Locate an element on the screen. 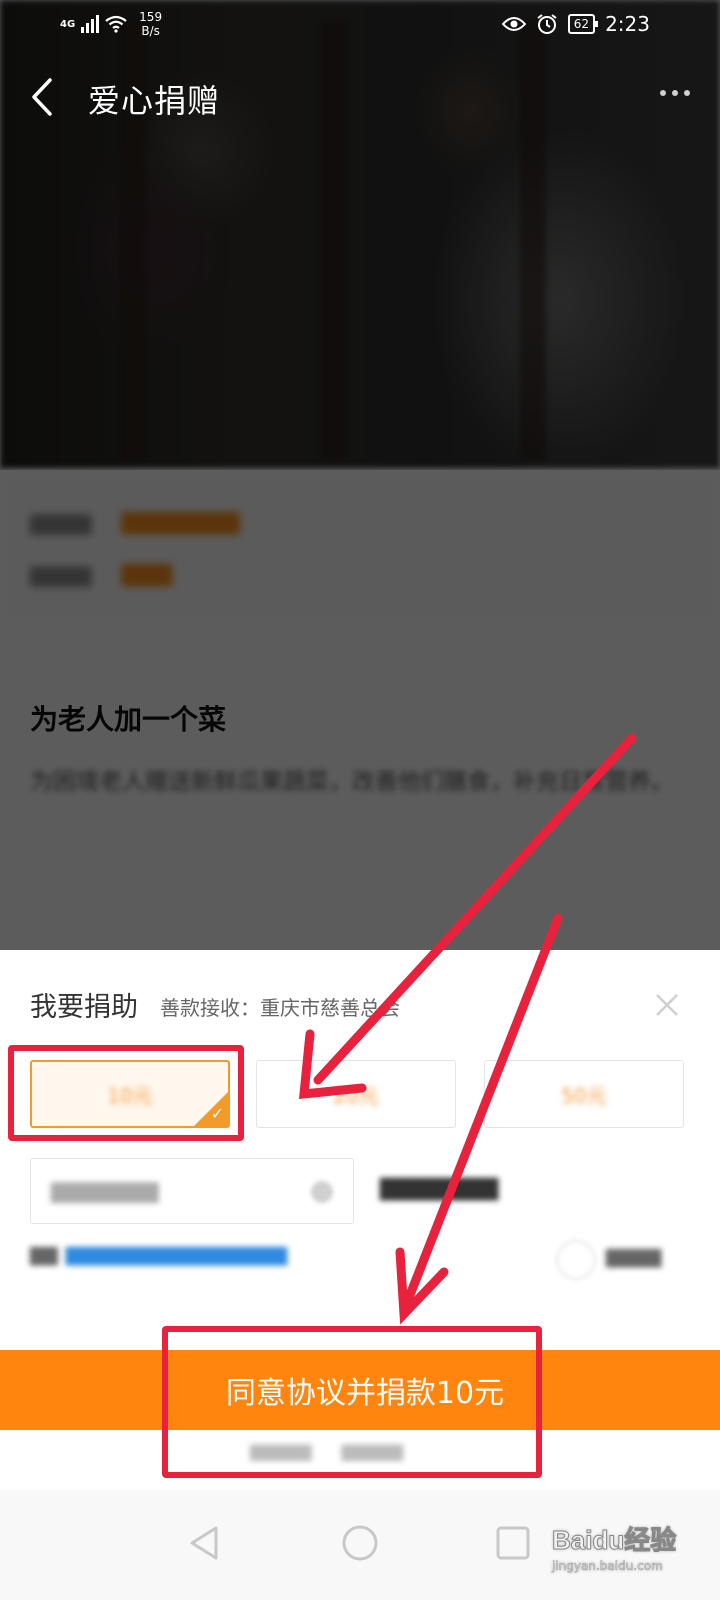  clear-icon is located at coordinates (322, 1192).